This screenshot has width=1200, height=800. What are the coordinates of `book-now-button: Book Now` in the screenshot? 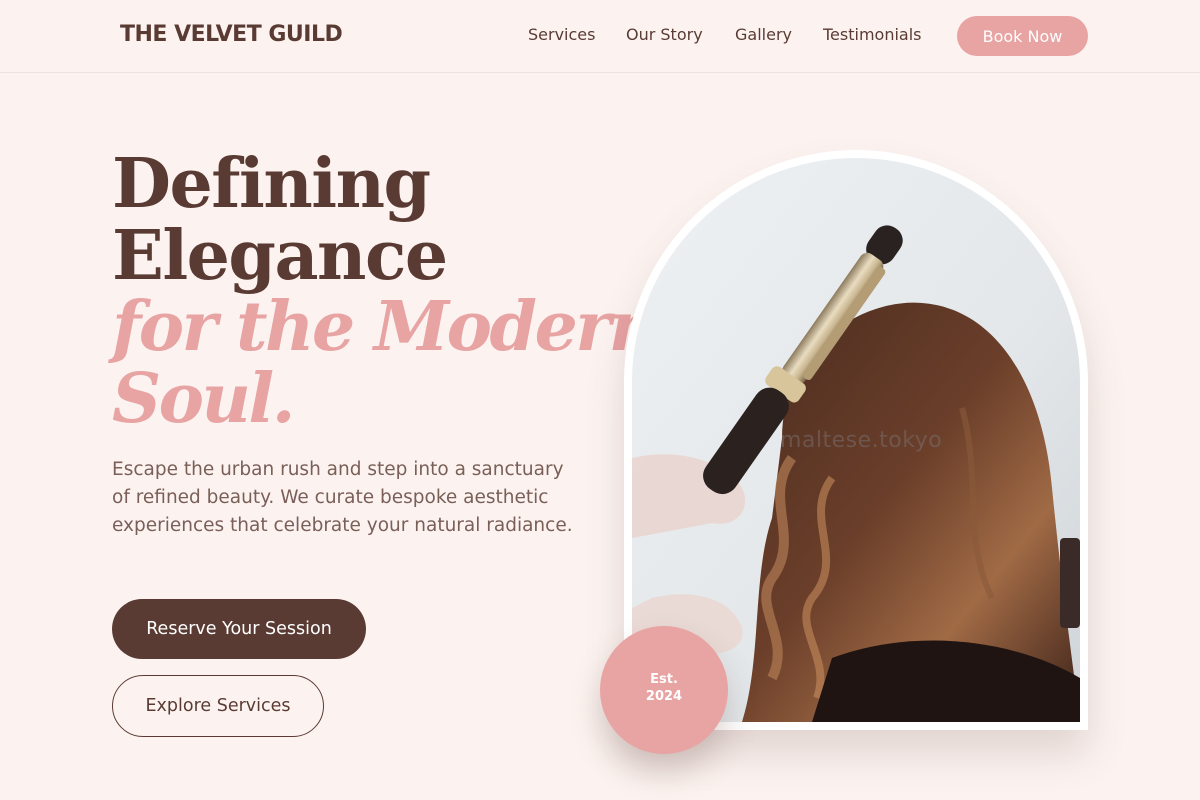 It's located at (1022, 36).